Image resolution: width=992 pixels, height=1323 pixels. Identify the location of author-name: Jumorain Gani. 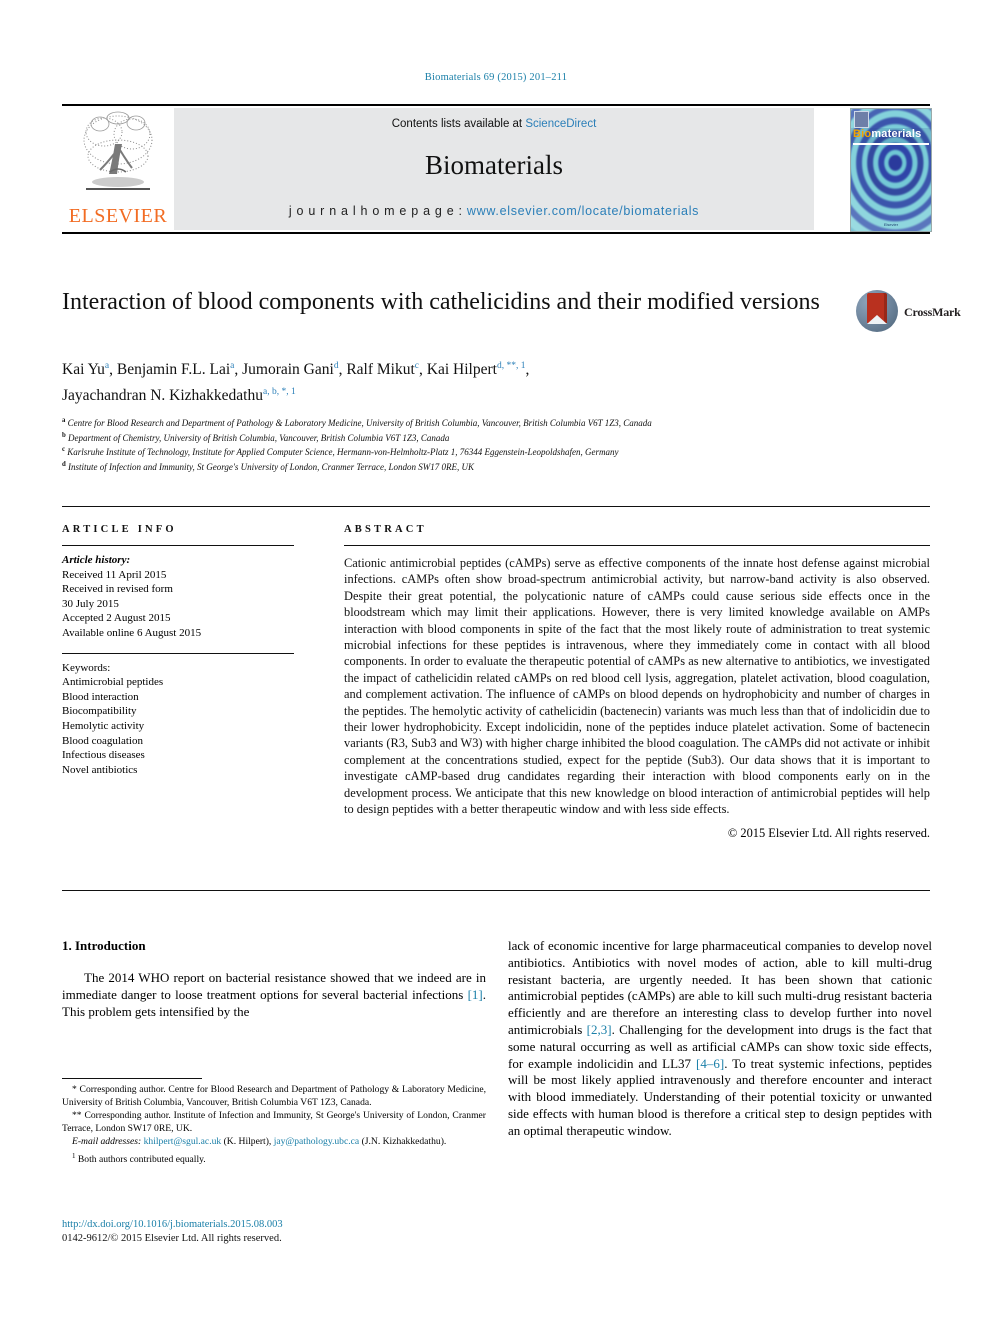
(288, 370).